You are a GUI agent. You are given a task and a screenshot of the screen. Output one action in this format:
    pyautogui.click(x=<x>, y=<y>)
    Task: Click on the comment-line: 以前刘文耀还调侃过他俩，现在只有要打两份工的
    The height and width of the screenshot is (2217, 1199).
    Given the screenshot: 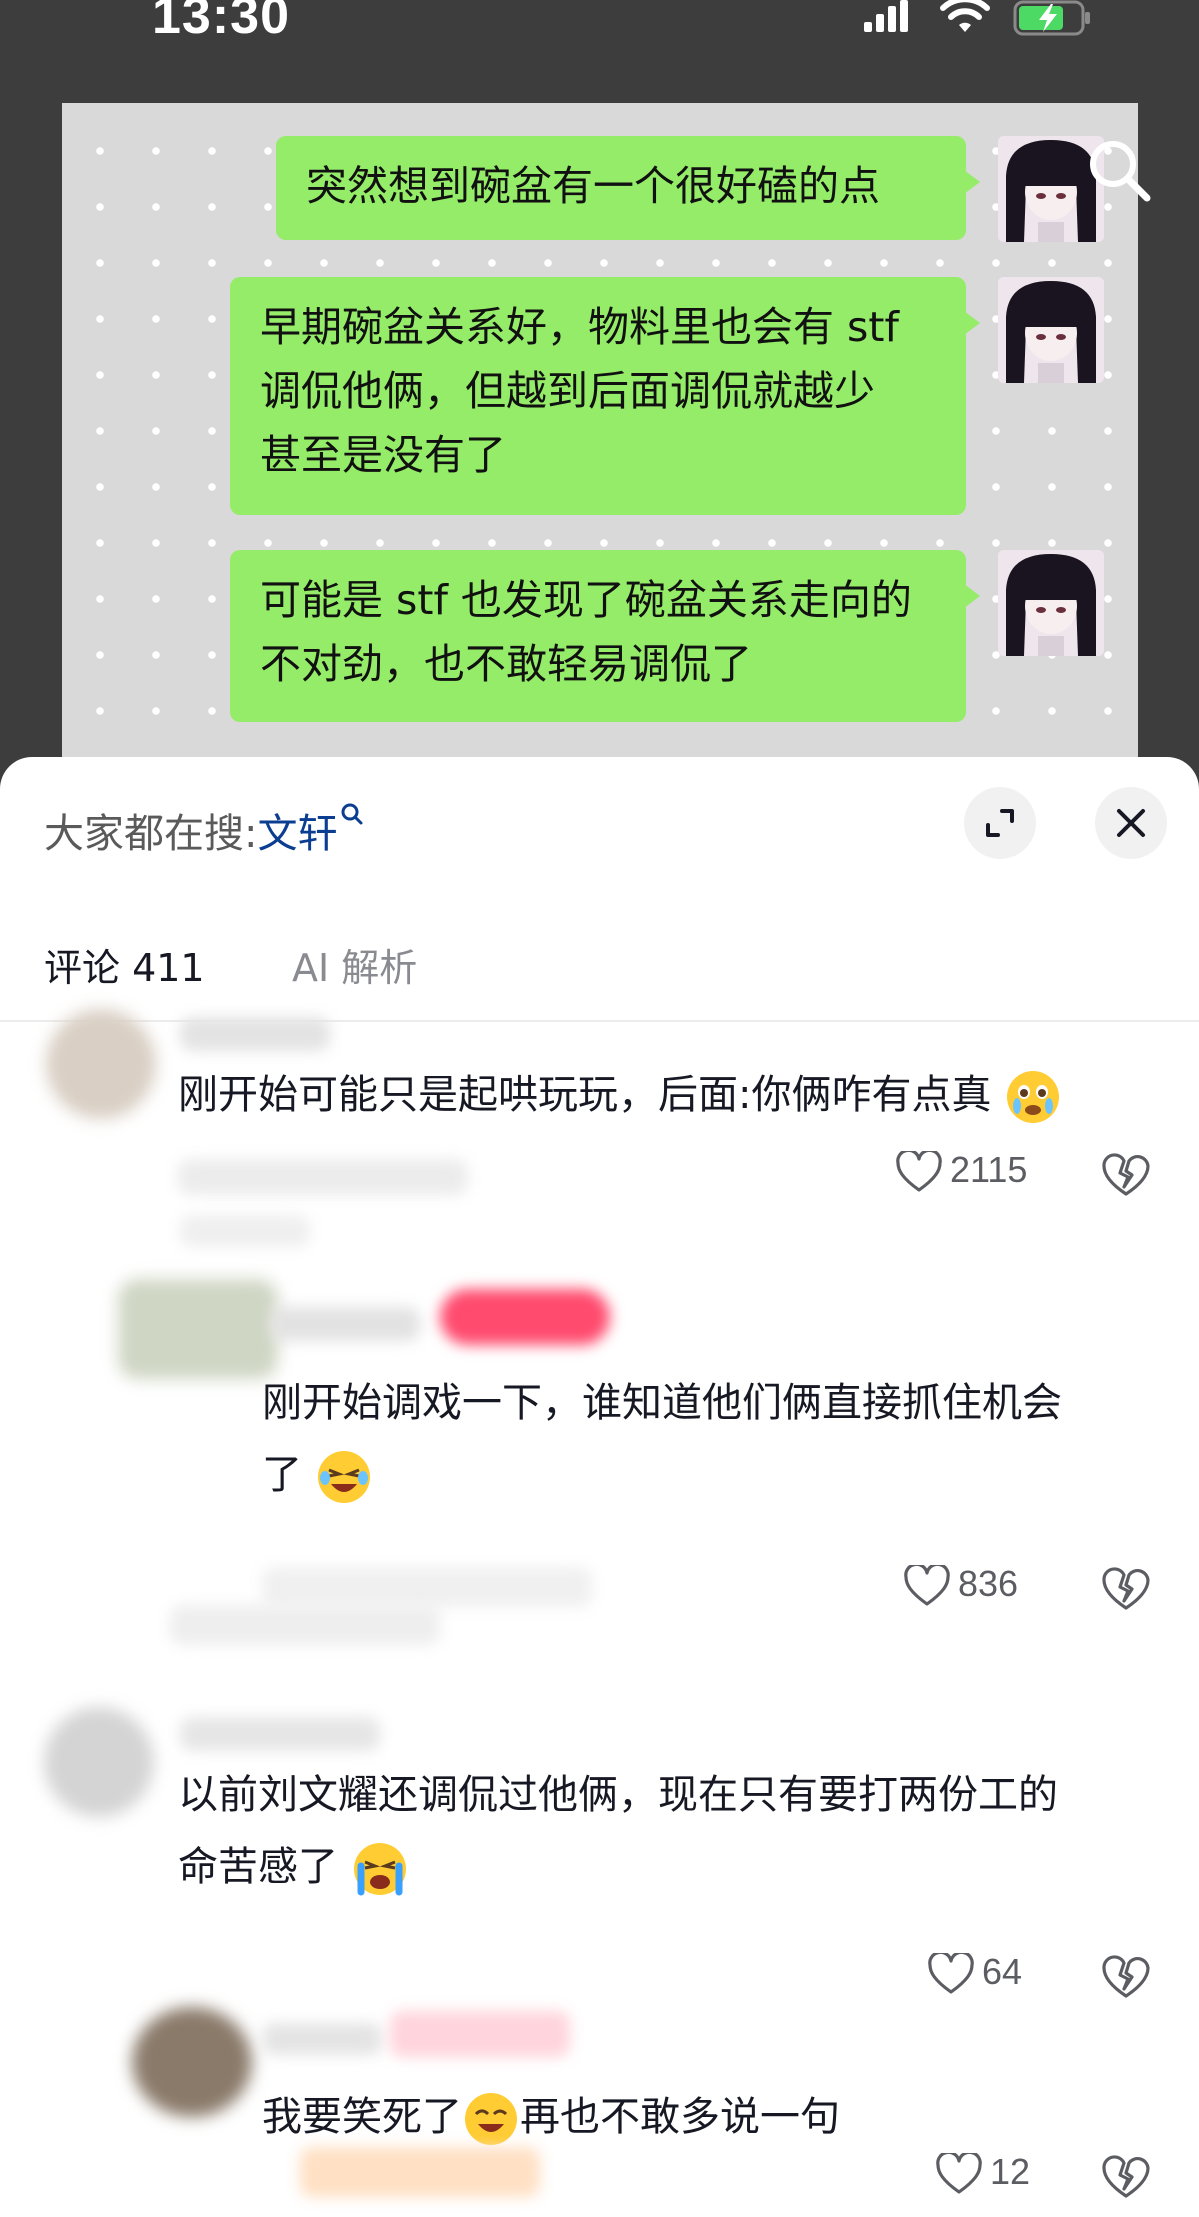 What is the action you would take?
    pyautogui.click(x=618, y=1795)
    